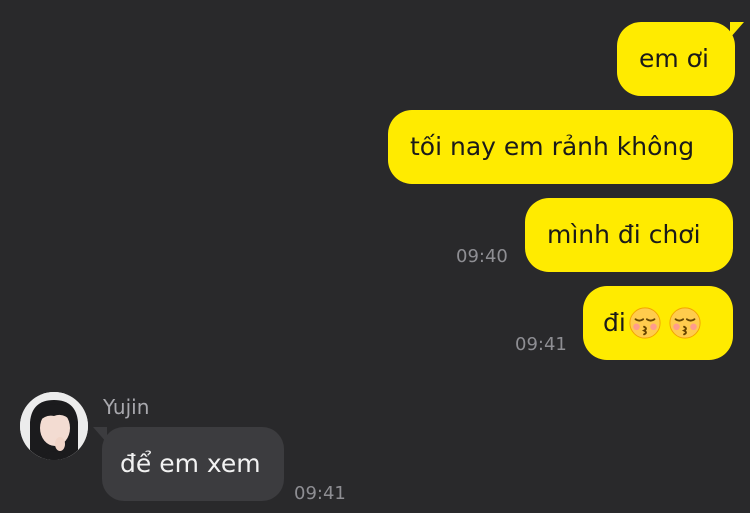 The image size is (750, 513). What do you see at coordinates (674, 58) in the screenshot?
I see `message-text: em ơi` at bounding box center [674, 58].